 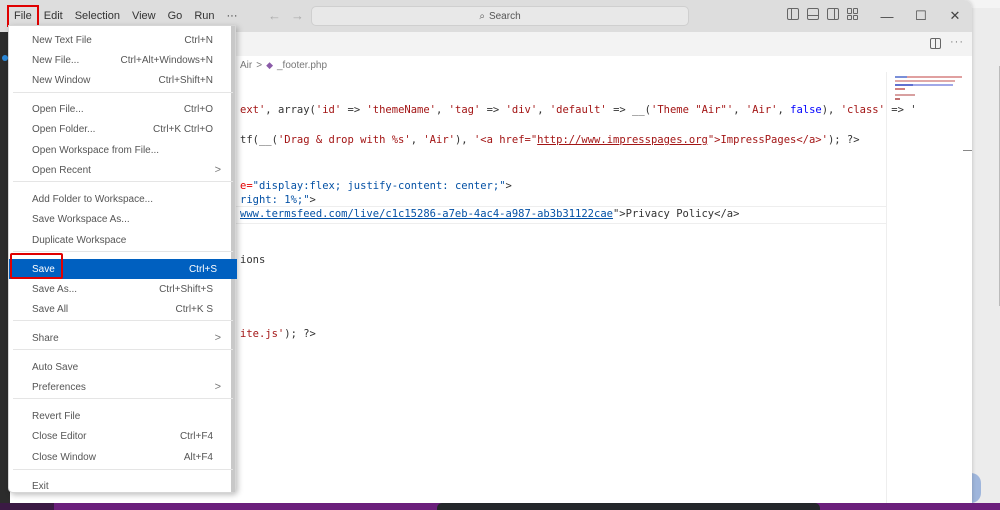 What do you see at coordinates (121, 40) in the screenshot?
I see `menu-item-new-text-file: New Text File Ctrl+N` at bounding box center [121, 40].